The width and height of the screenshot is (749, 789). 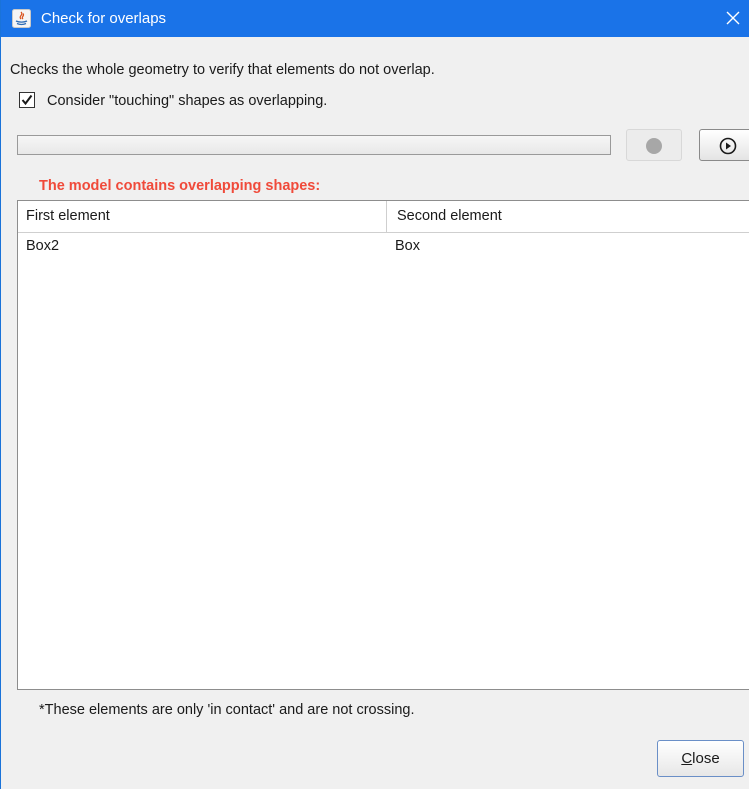 What do you see at coordinates (202, 216) in the screenshot?
I see `column-header-first-element: First element` at bounding box center [202, 216].